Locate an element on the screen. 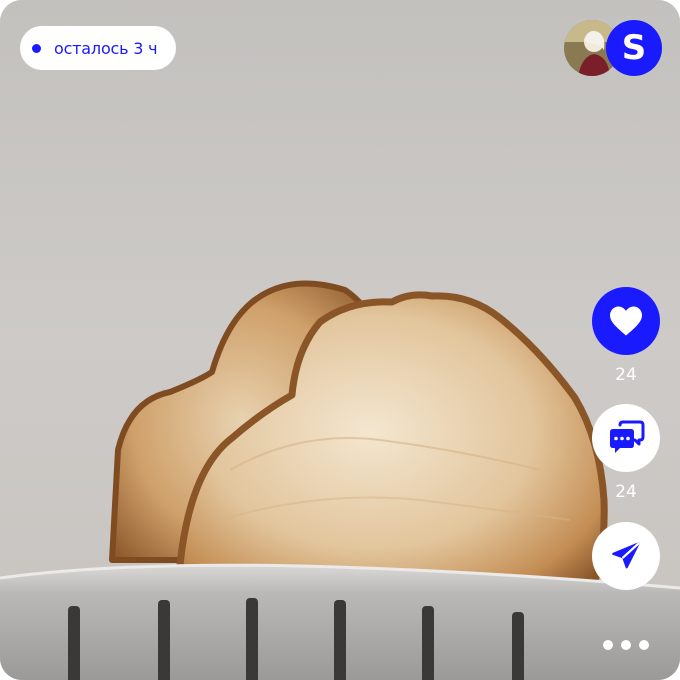 Image resolution: width=680 pixels, height=680 pixels. brand-logo: S is located at coordinates (634, 48).